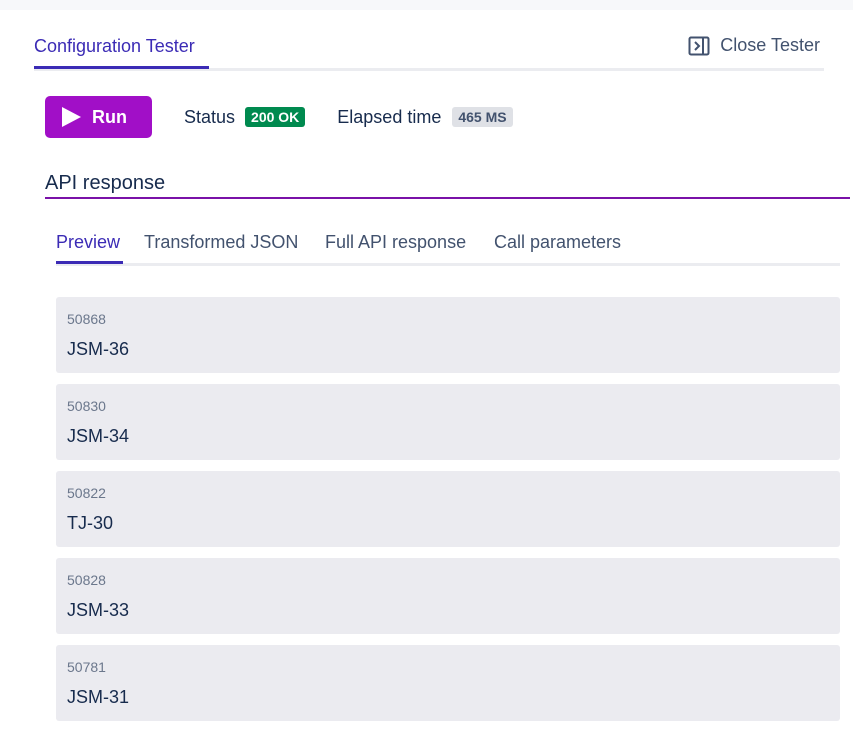  What do you see at coordinates (71, 117) in the screenshot?
I see `play-icon` at bounding box center [71, 117].